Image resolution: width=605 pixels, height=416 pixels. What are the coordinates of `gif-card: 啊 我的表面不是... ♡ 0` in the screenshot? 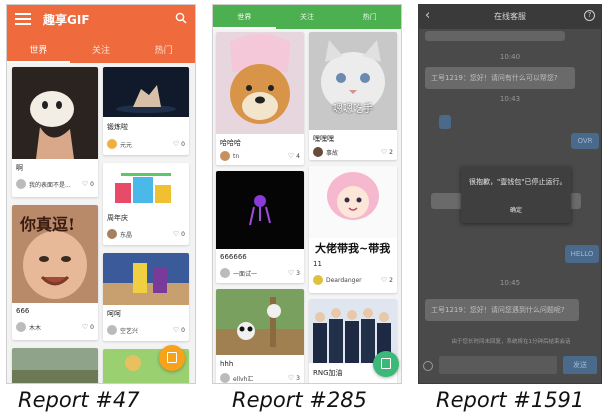 It's located at (55, 132).